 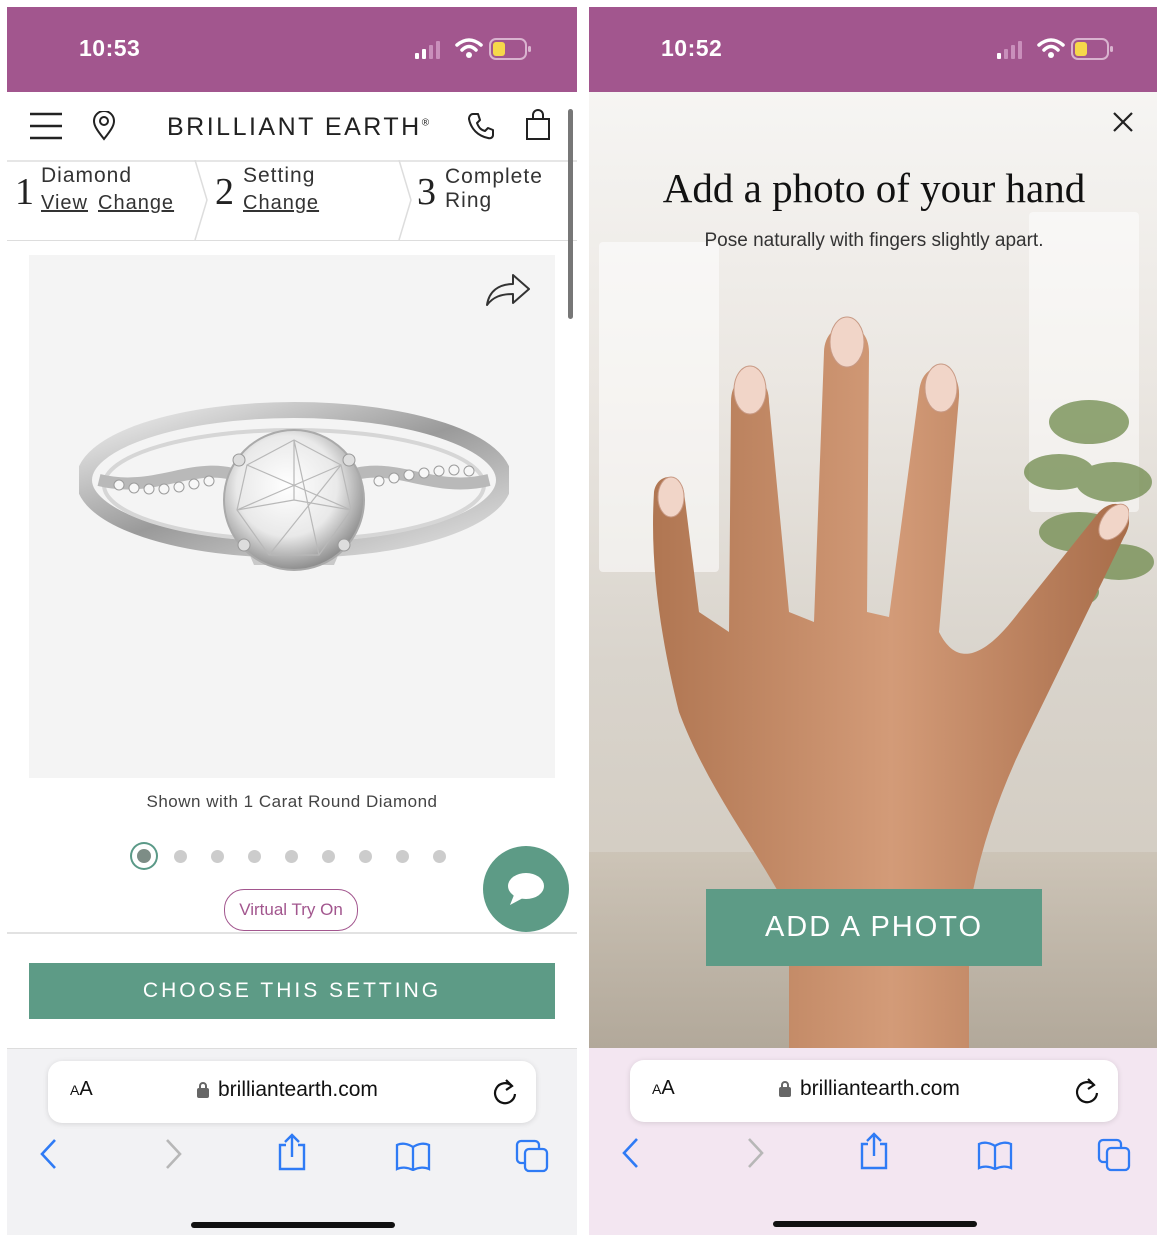 What do you see at coordinates (425, 123) in the screenshot?
I see `brand-mark: ®` at bounding box center [425, 123].